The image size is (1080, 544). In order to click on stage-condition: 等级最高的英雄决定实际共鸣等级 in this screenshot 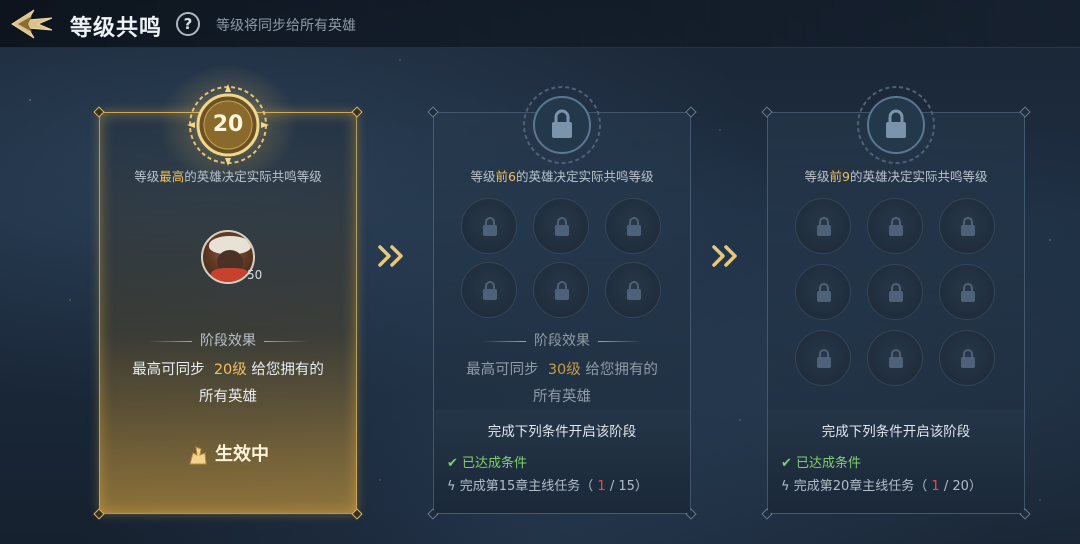, I will do `click(228, 176)`.